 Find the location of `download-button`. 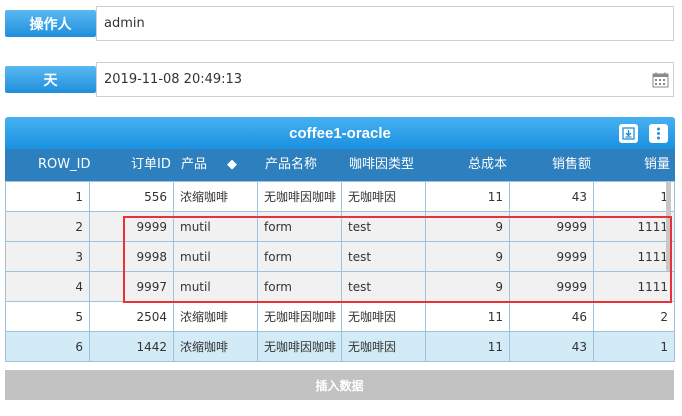

download-button is located at coordinates (628, 133).